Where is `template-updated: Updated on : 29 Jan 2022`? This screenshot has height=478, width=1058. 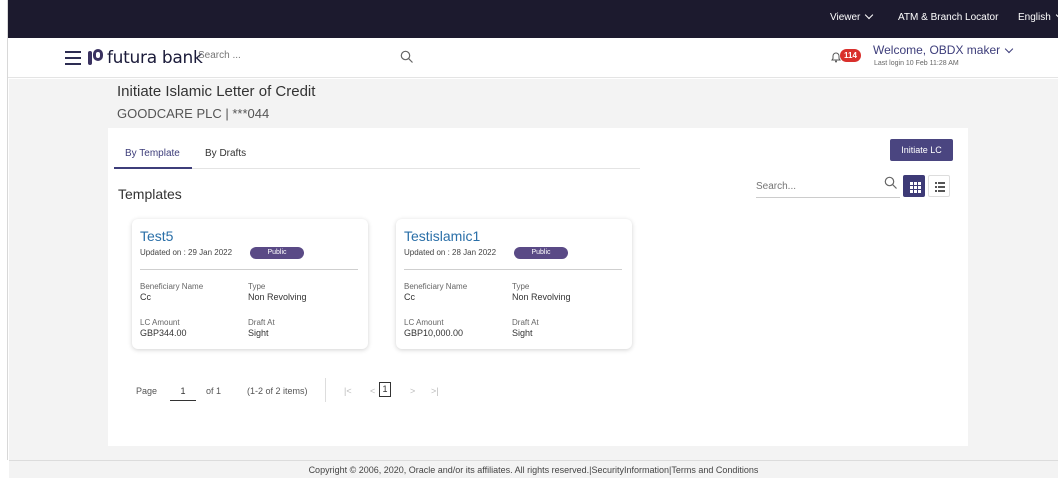 template-updated: Updated on : 29 Jan 2022 is located at coordinates (186, 252).